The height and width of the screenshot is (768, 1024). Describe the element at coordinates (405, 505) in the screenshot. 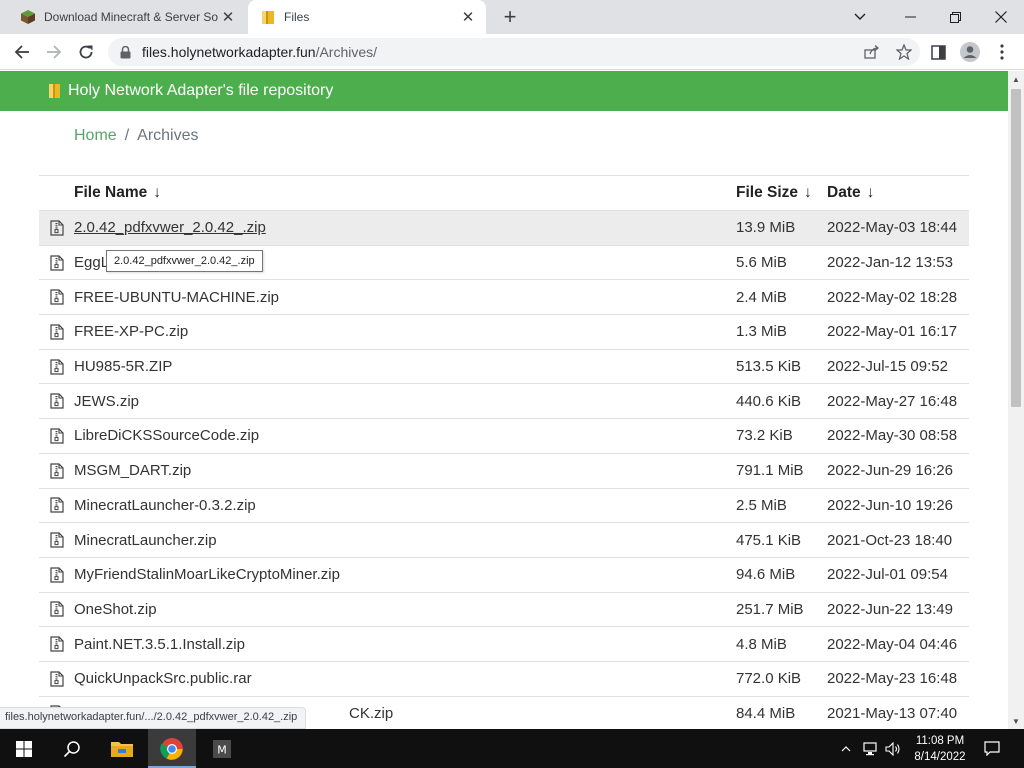

I see `file-name-link: MinecratLauncher-0.3.2.zip` at that location.